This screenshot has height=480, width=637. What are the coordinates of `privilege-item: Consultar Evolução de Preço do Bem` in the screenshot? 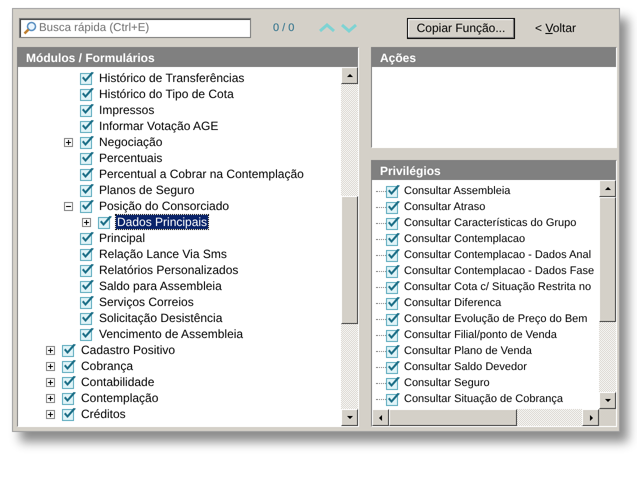 It's located at (496, 319).